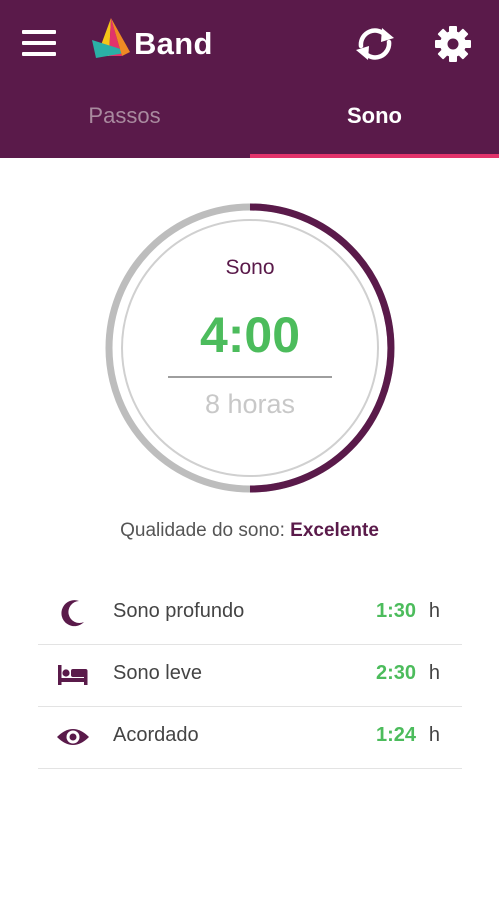  I want to click on app-title: Band, so click(173, 43).